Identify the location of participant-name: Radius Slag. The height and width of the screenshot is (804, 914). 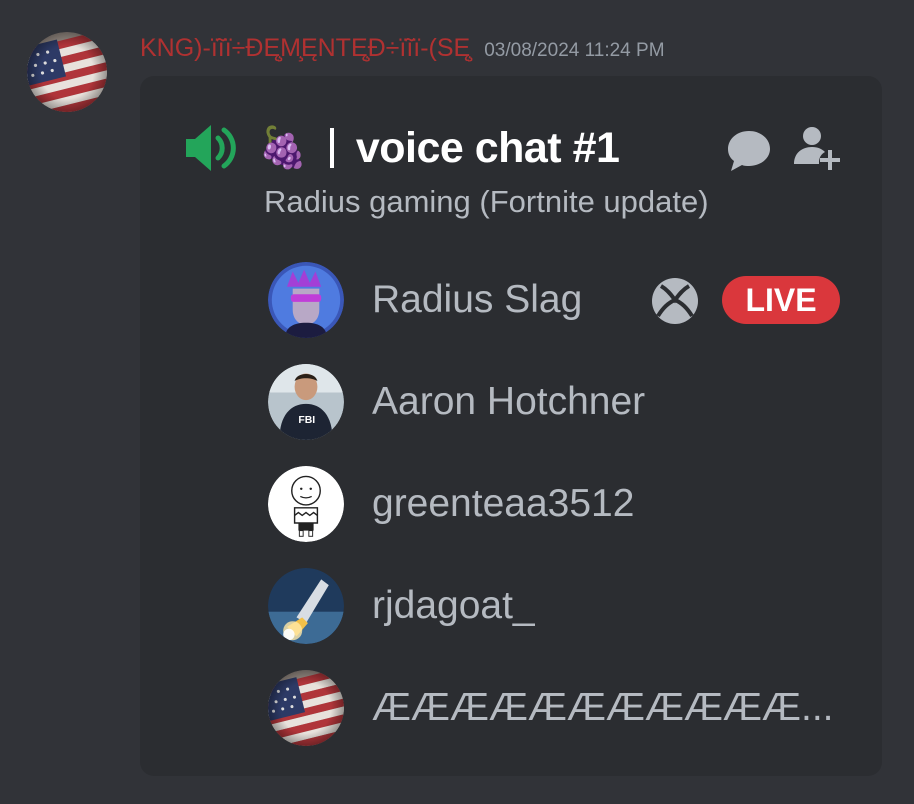
(477, 299).